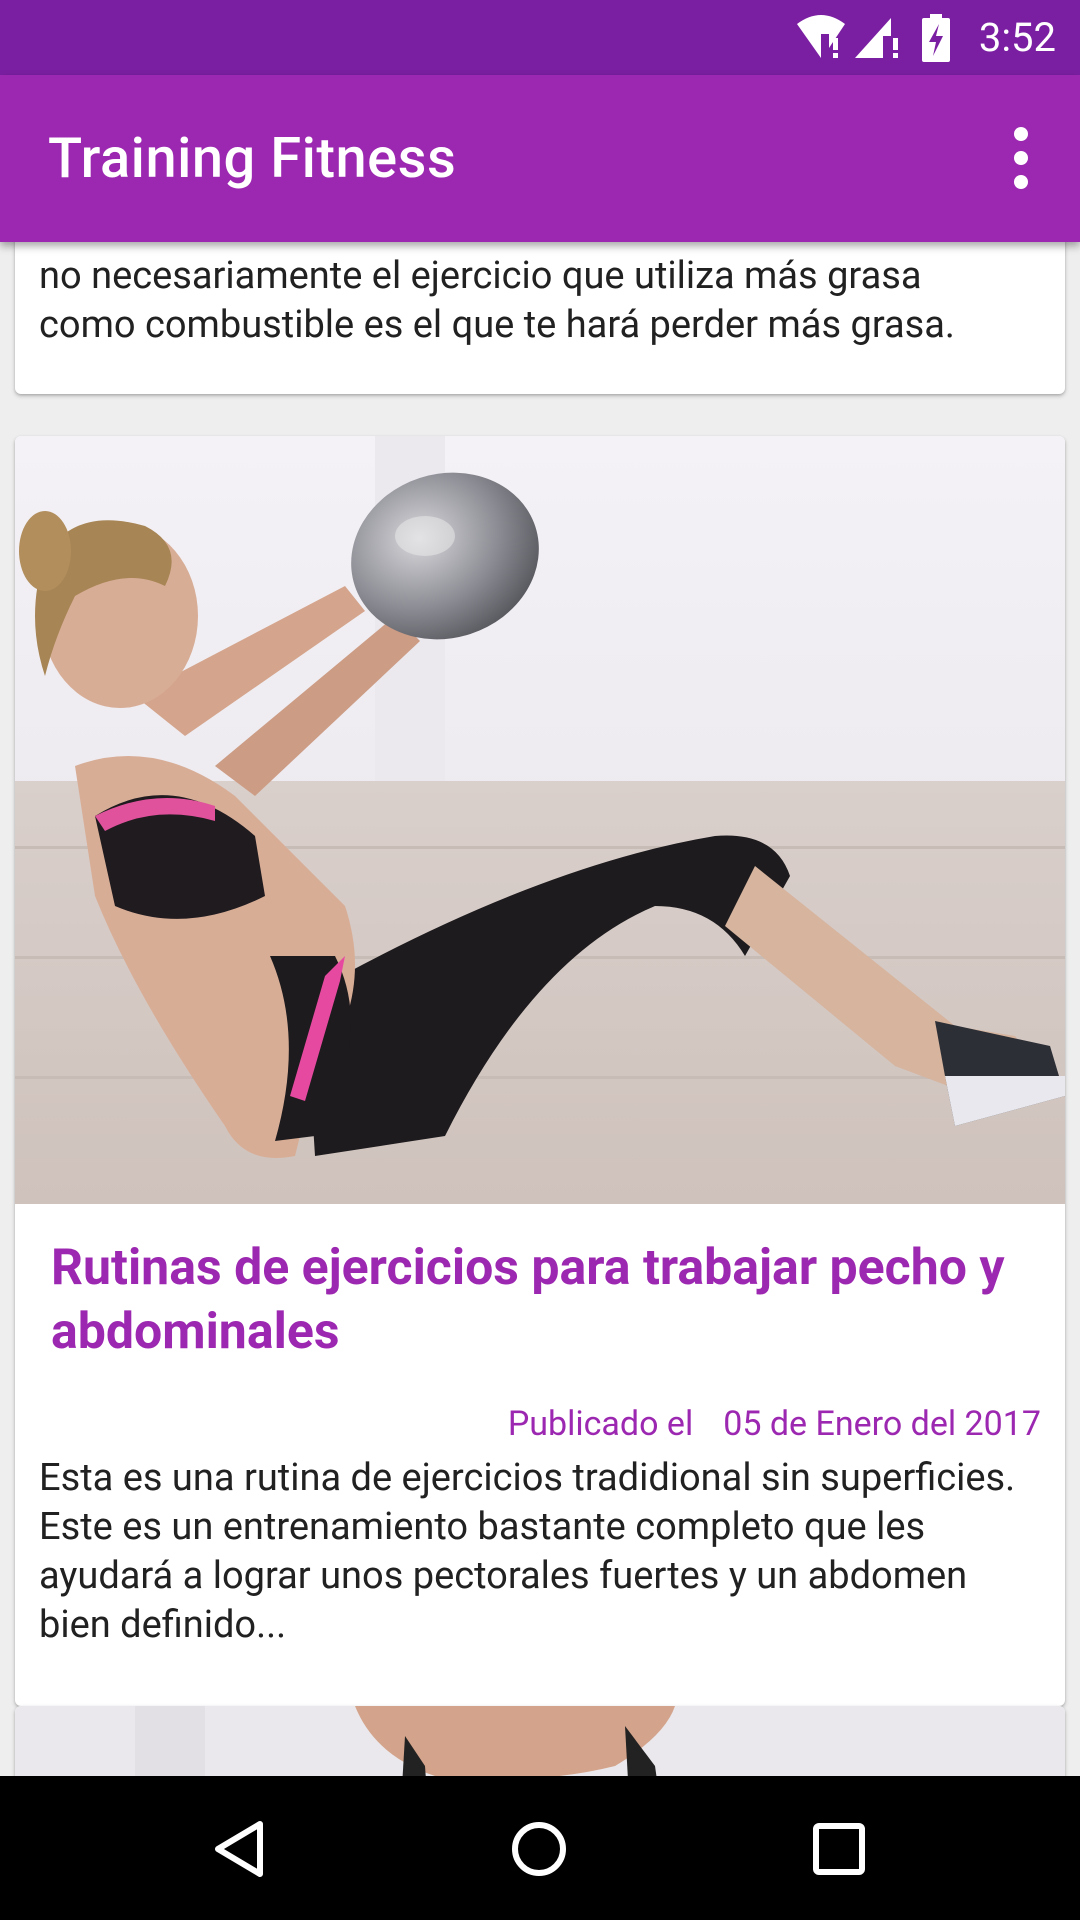  I want to click on date-prefix: Publicado el, so click(600, 1424).